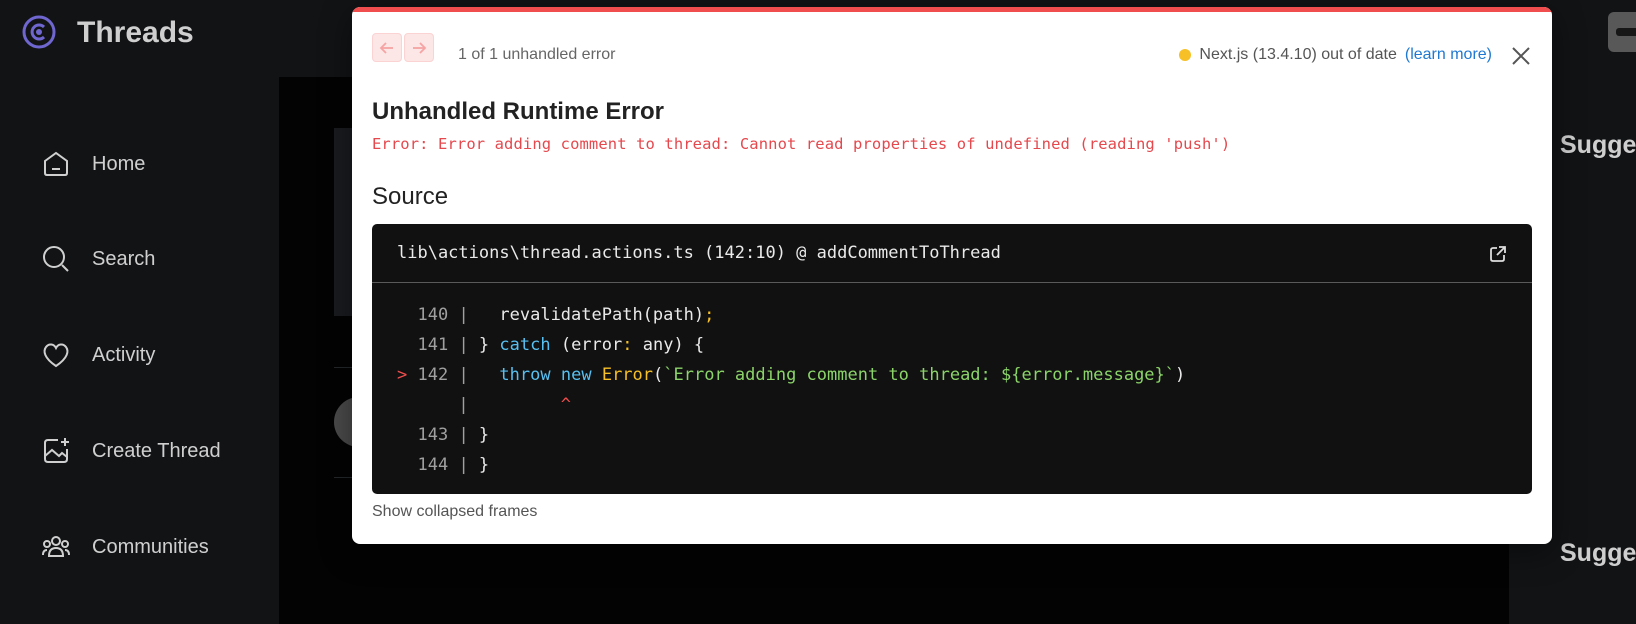 This screenshot has width=1636, height=624. Describe the element at coordinates (453, 465) in the screenshot. I see `code-line: 144 | }` at that location.